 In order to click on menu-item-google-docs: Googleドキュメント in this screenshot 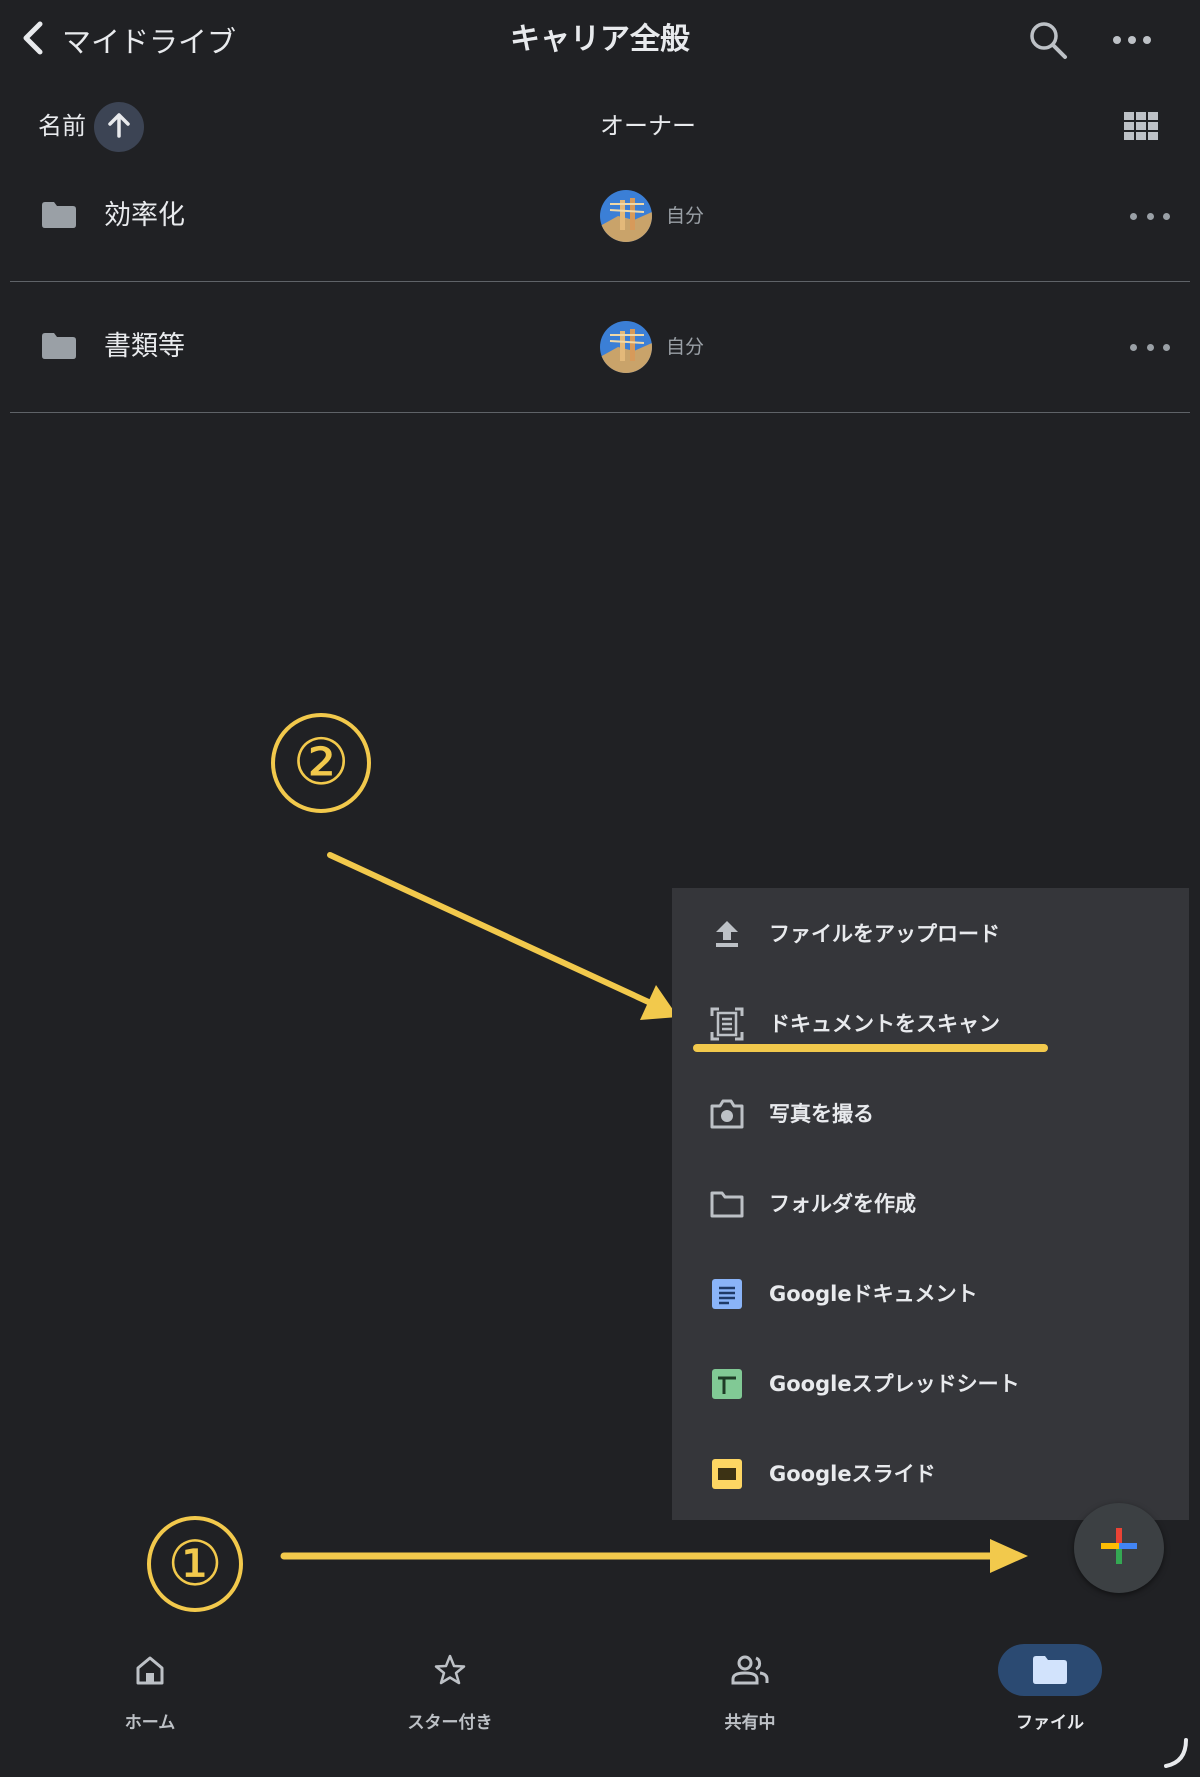, I will do `click(930, 1293)`.